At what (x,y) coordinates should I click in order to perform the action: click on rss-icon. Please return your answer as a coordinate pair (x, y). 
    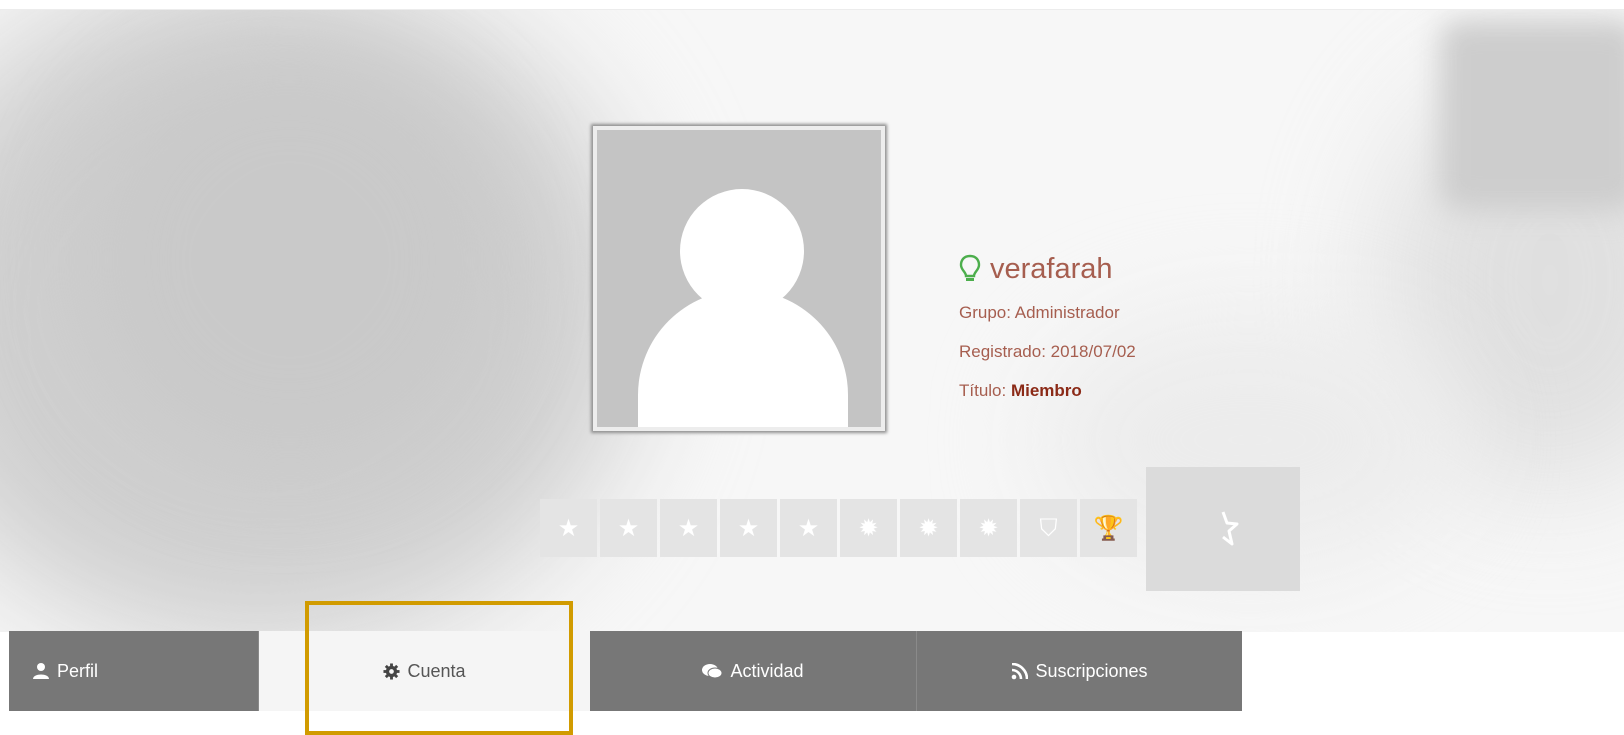
    Looking at the image, I should click on (1020, 671).